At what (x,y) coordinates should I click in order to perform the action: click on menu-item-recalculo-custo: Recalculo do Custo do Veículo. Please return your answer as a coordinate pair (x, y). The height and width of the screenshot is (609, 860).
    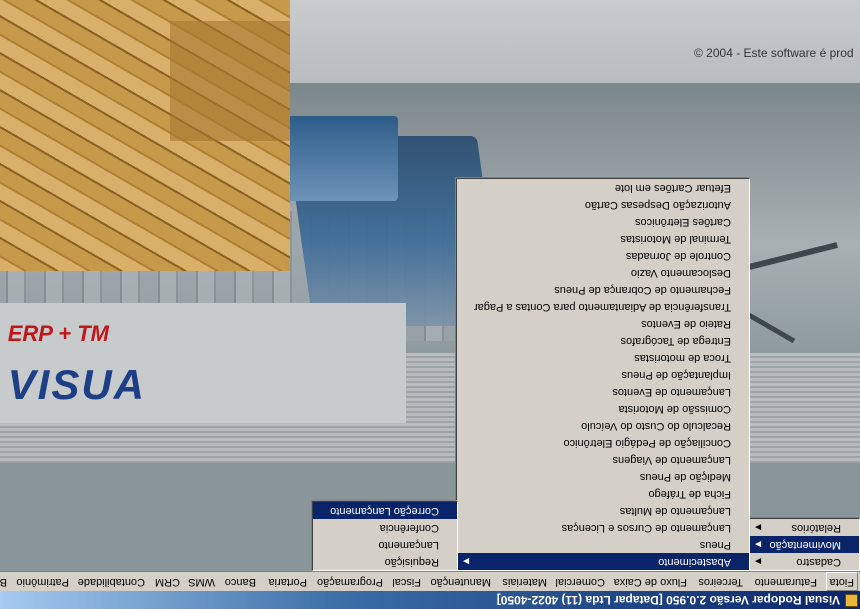
    Looking at the image, I should click on (603, 425).